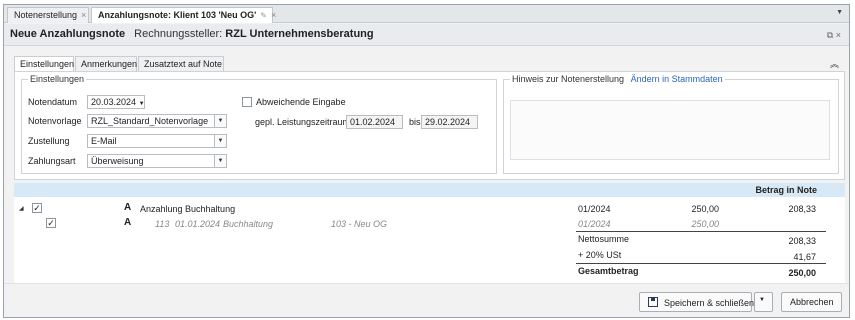 The image size is (855, 320). Describe the element at coordinates (359, 224) in the screenshot. I see `row-client: 103 - Neu OG` at that location.